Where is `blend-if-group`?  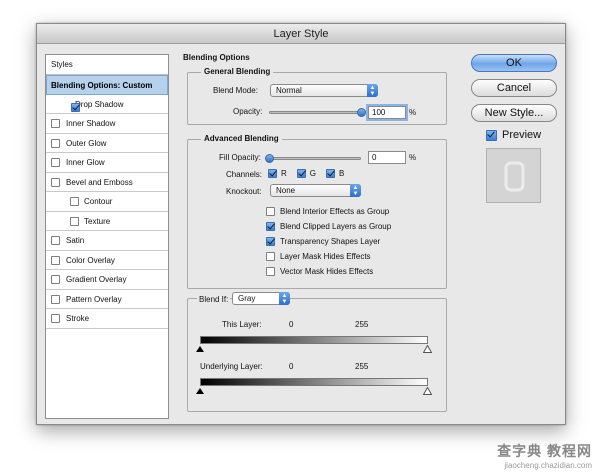 blend-if-group is located at coordinates (317, 355).